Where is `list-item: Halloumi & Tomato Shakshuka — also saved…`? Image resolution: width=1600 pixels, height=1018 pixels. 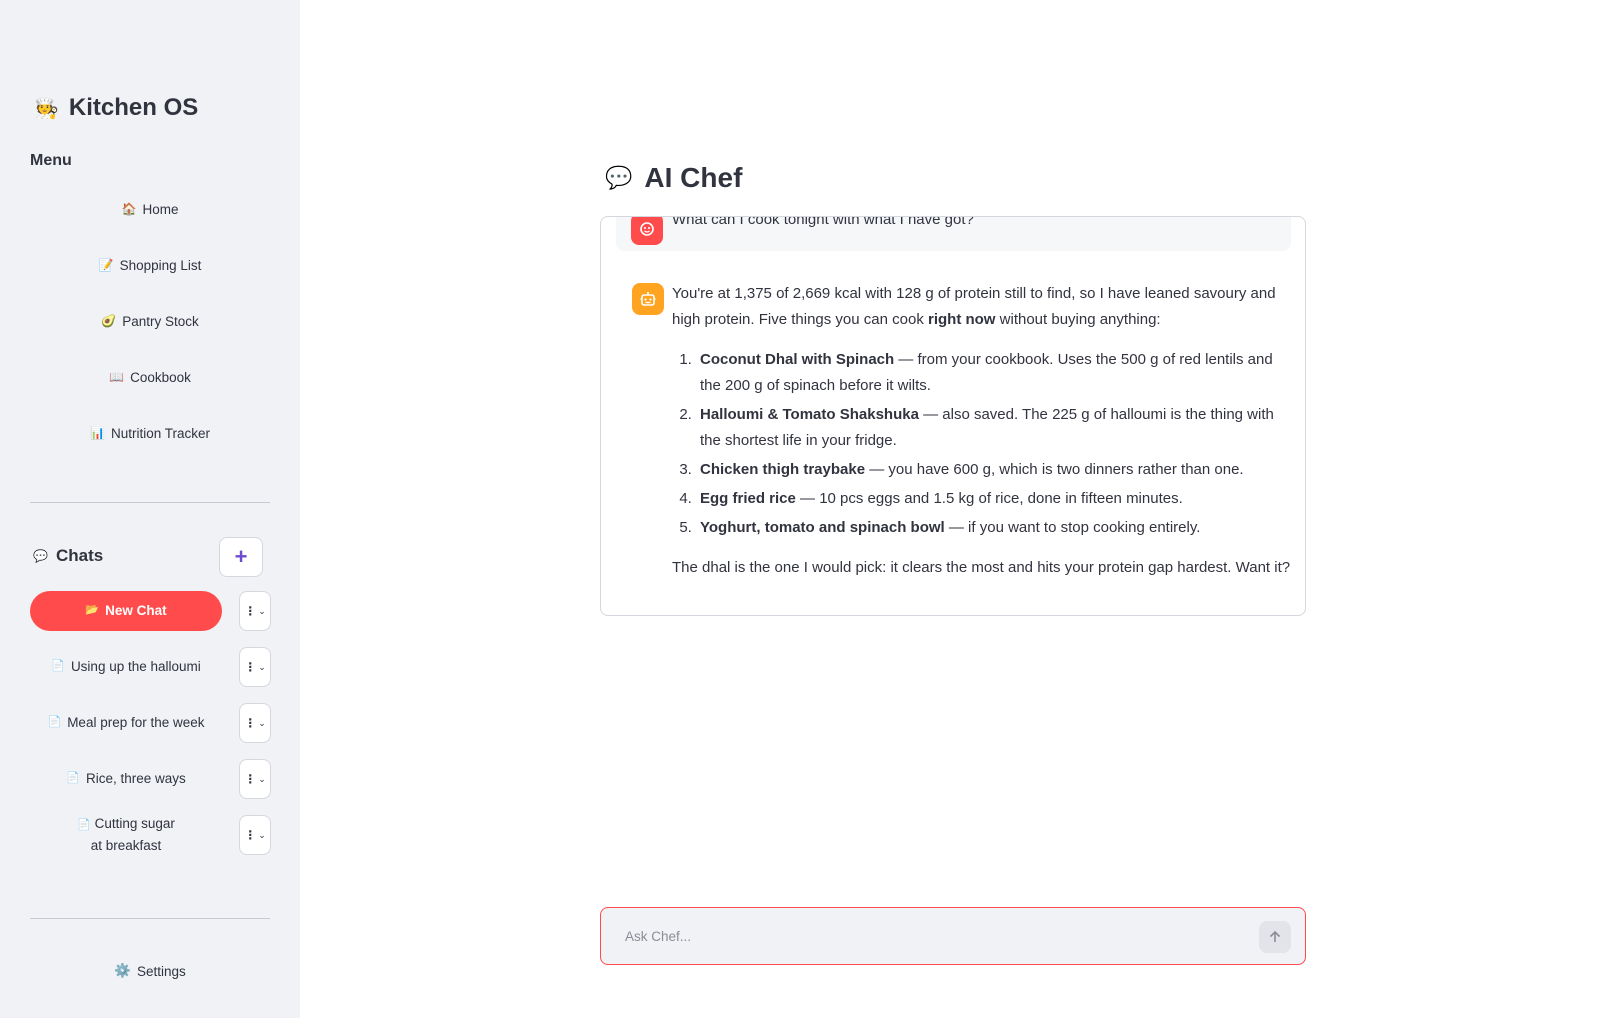
list-item: Halloumi & Tomato Shakshuka — also saved… is located at coordinates (995, 428).